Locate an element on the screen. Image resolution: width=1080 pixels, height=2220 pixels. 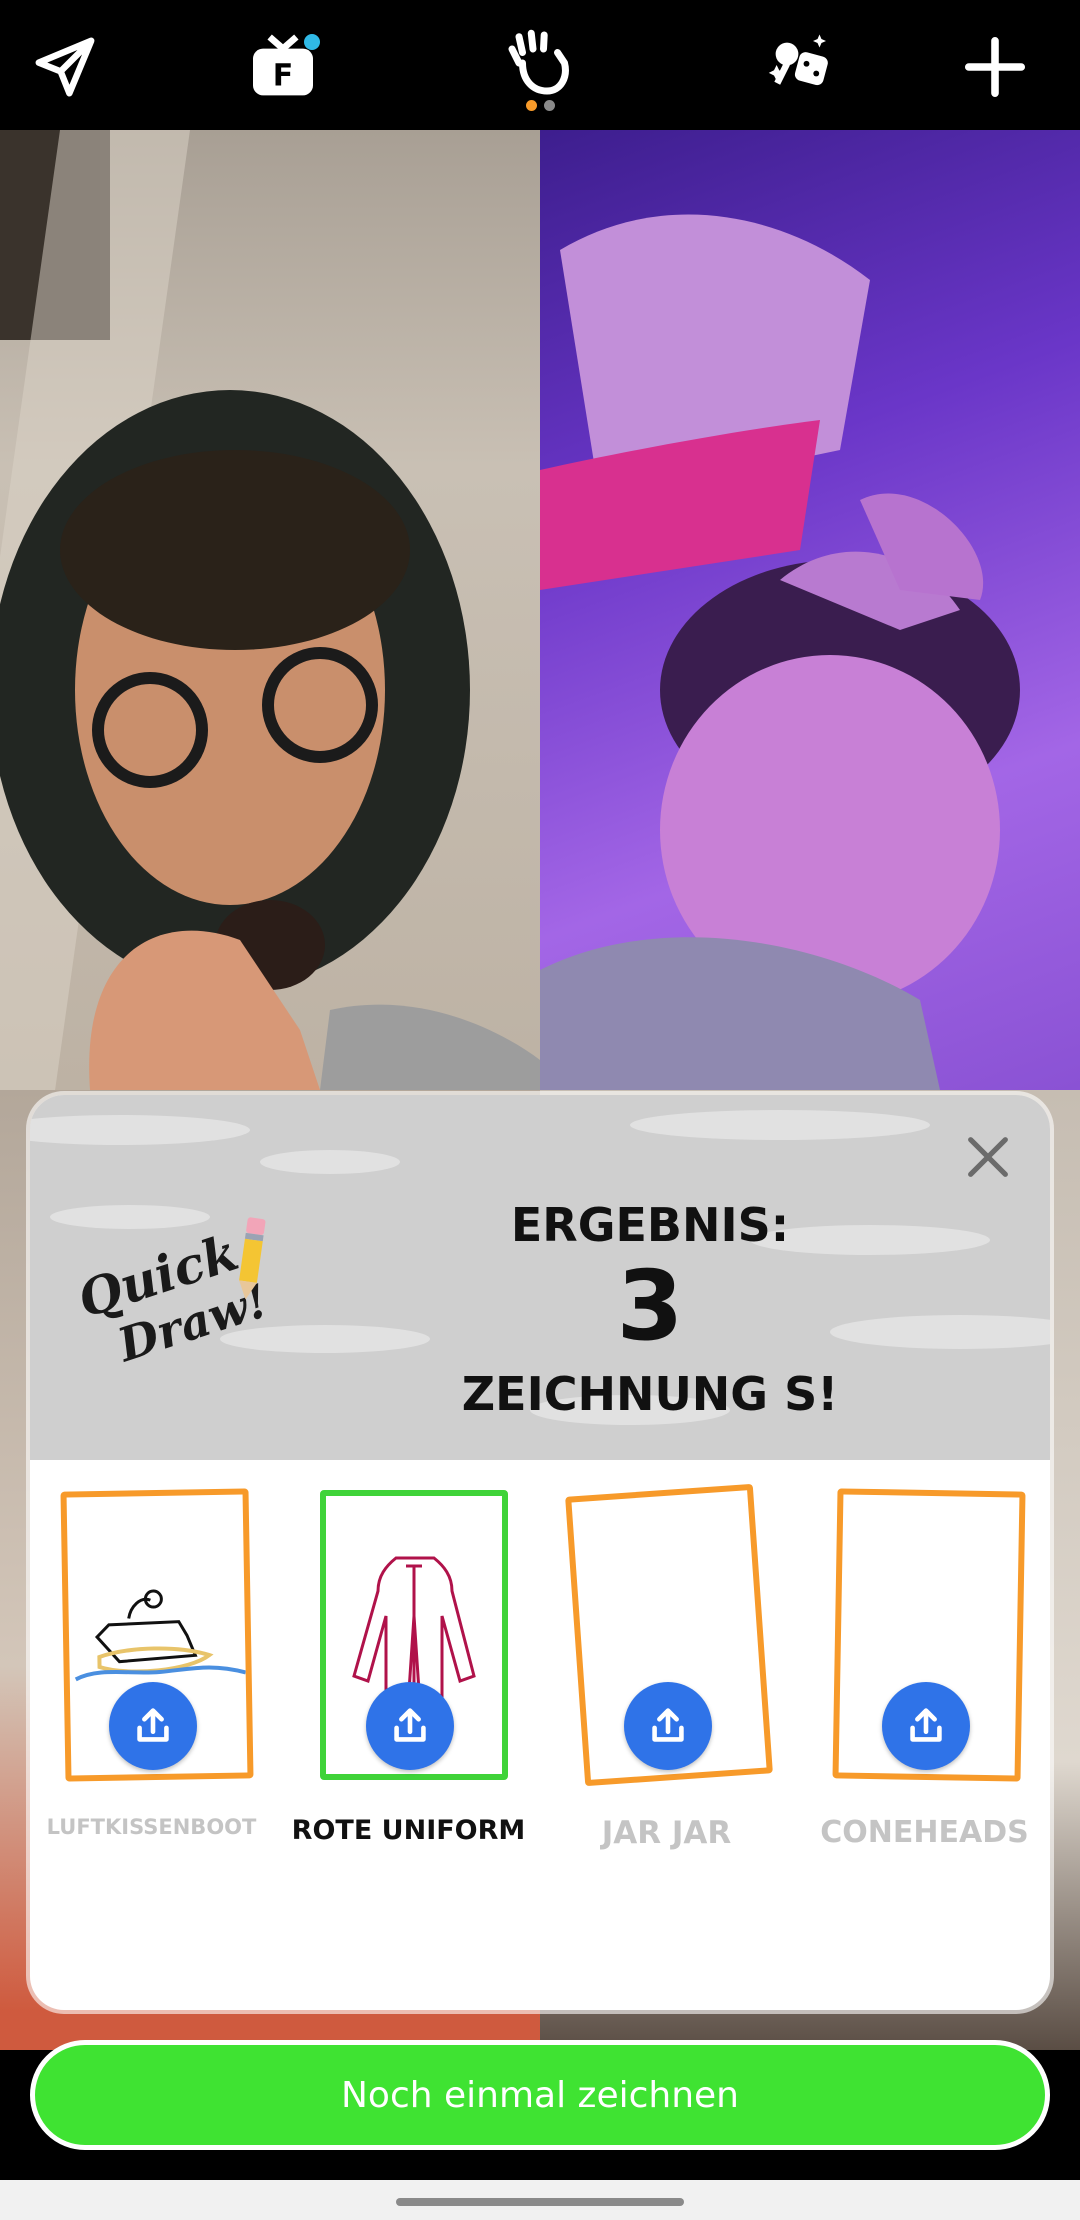
result-heading: ERGEBNIS: is located at coordinates (650, 1225).